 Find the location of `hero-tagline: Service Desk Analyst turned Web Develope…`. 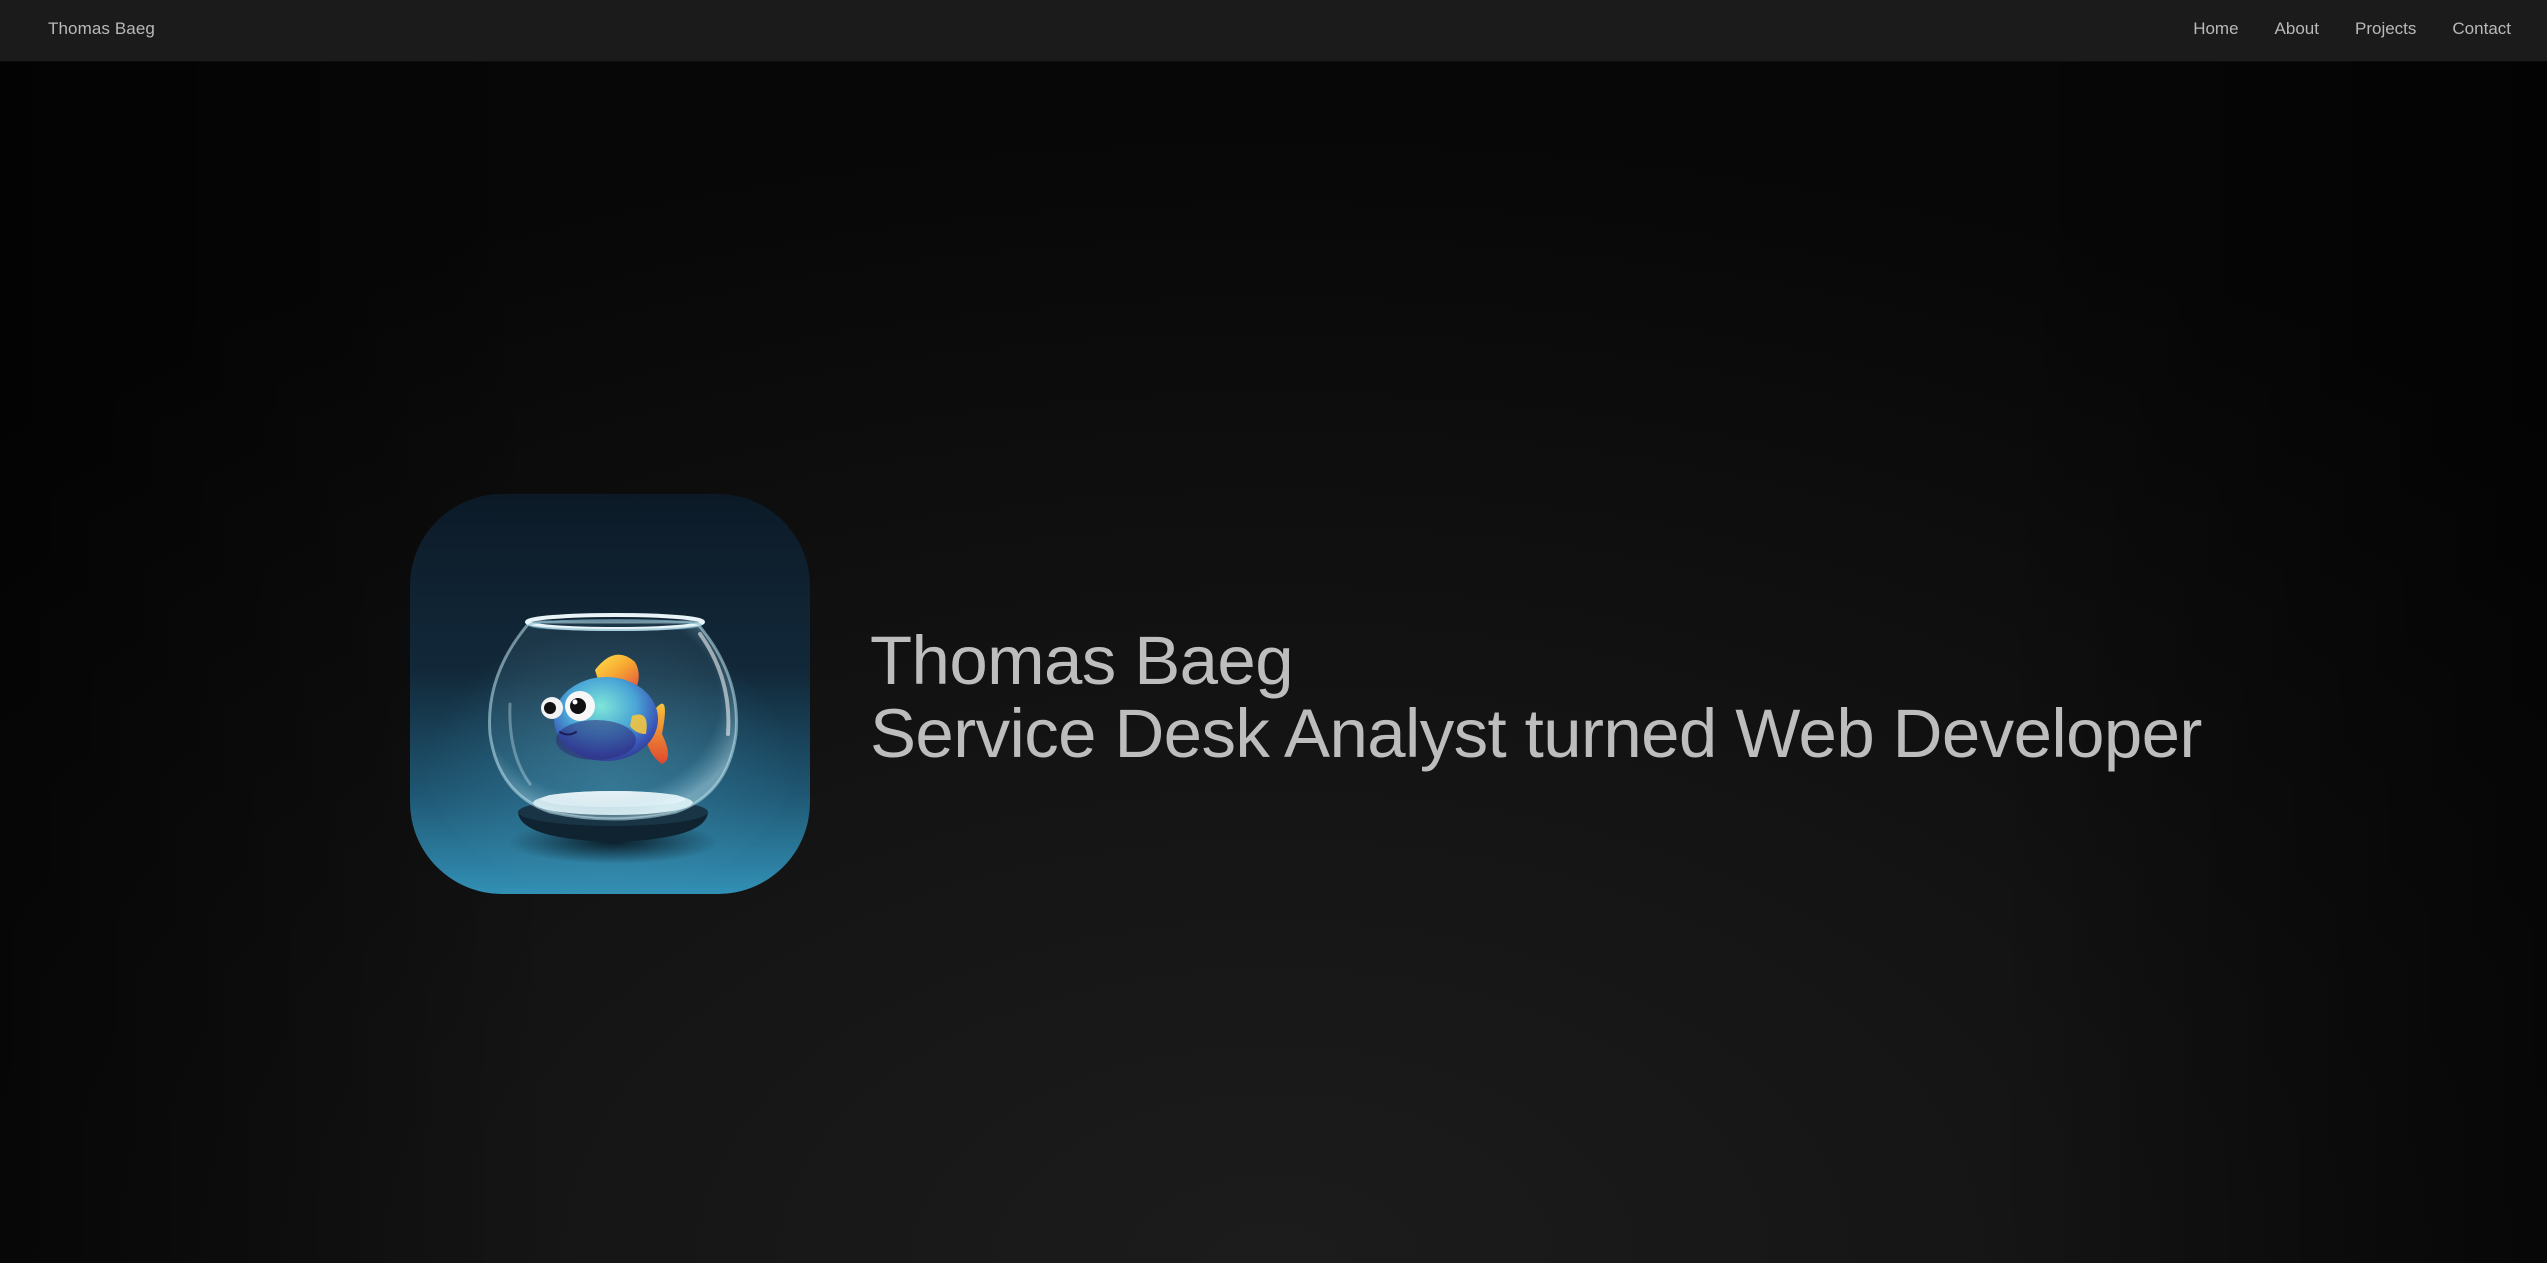

hero-tagline: Service Desk Analyst turned Web Develope… is located at coordinates (1536, 733).